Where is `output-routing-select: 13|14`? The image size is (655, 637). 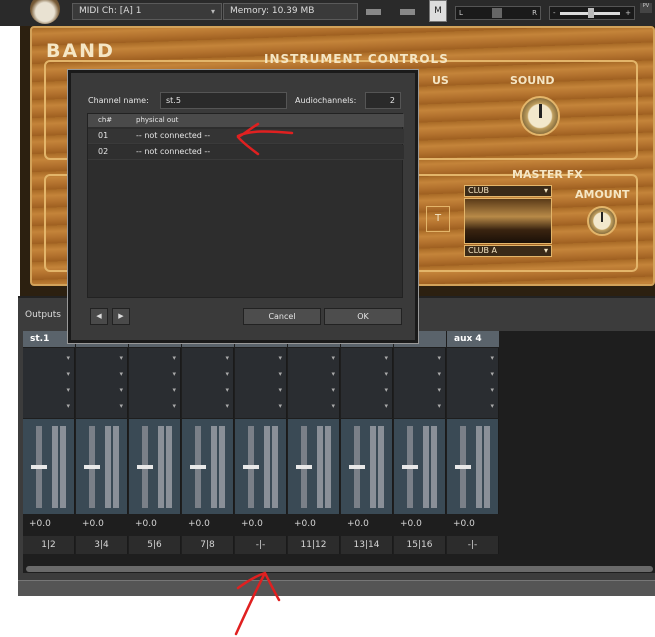 output-routing-select: 13|14 is located at coordinates (367, 545).